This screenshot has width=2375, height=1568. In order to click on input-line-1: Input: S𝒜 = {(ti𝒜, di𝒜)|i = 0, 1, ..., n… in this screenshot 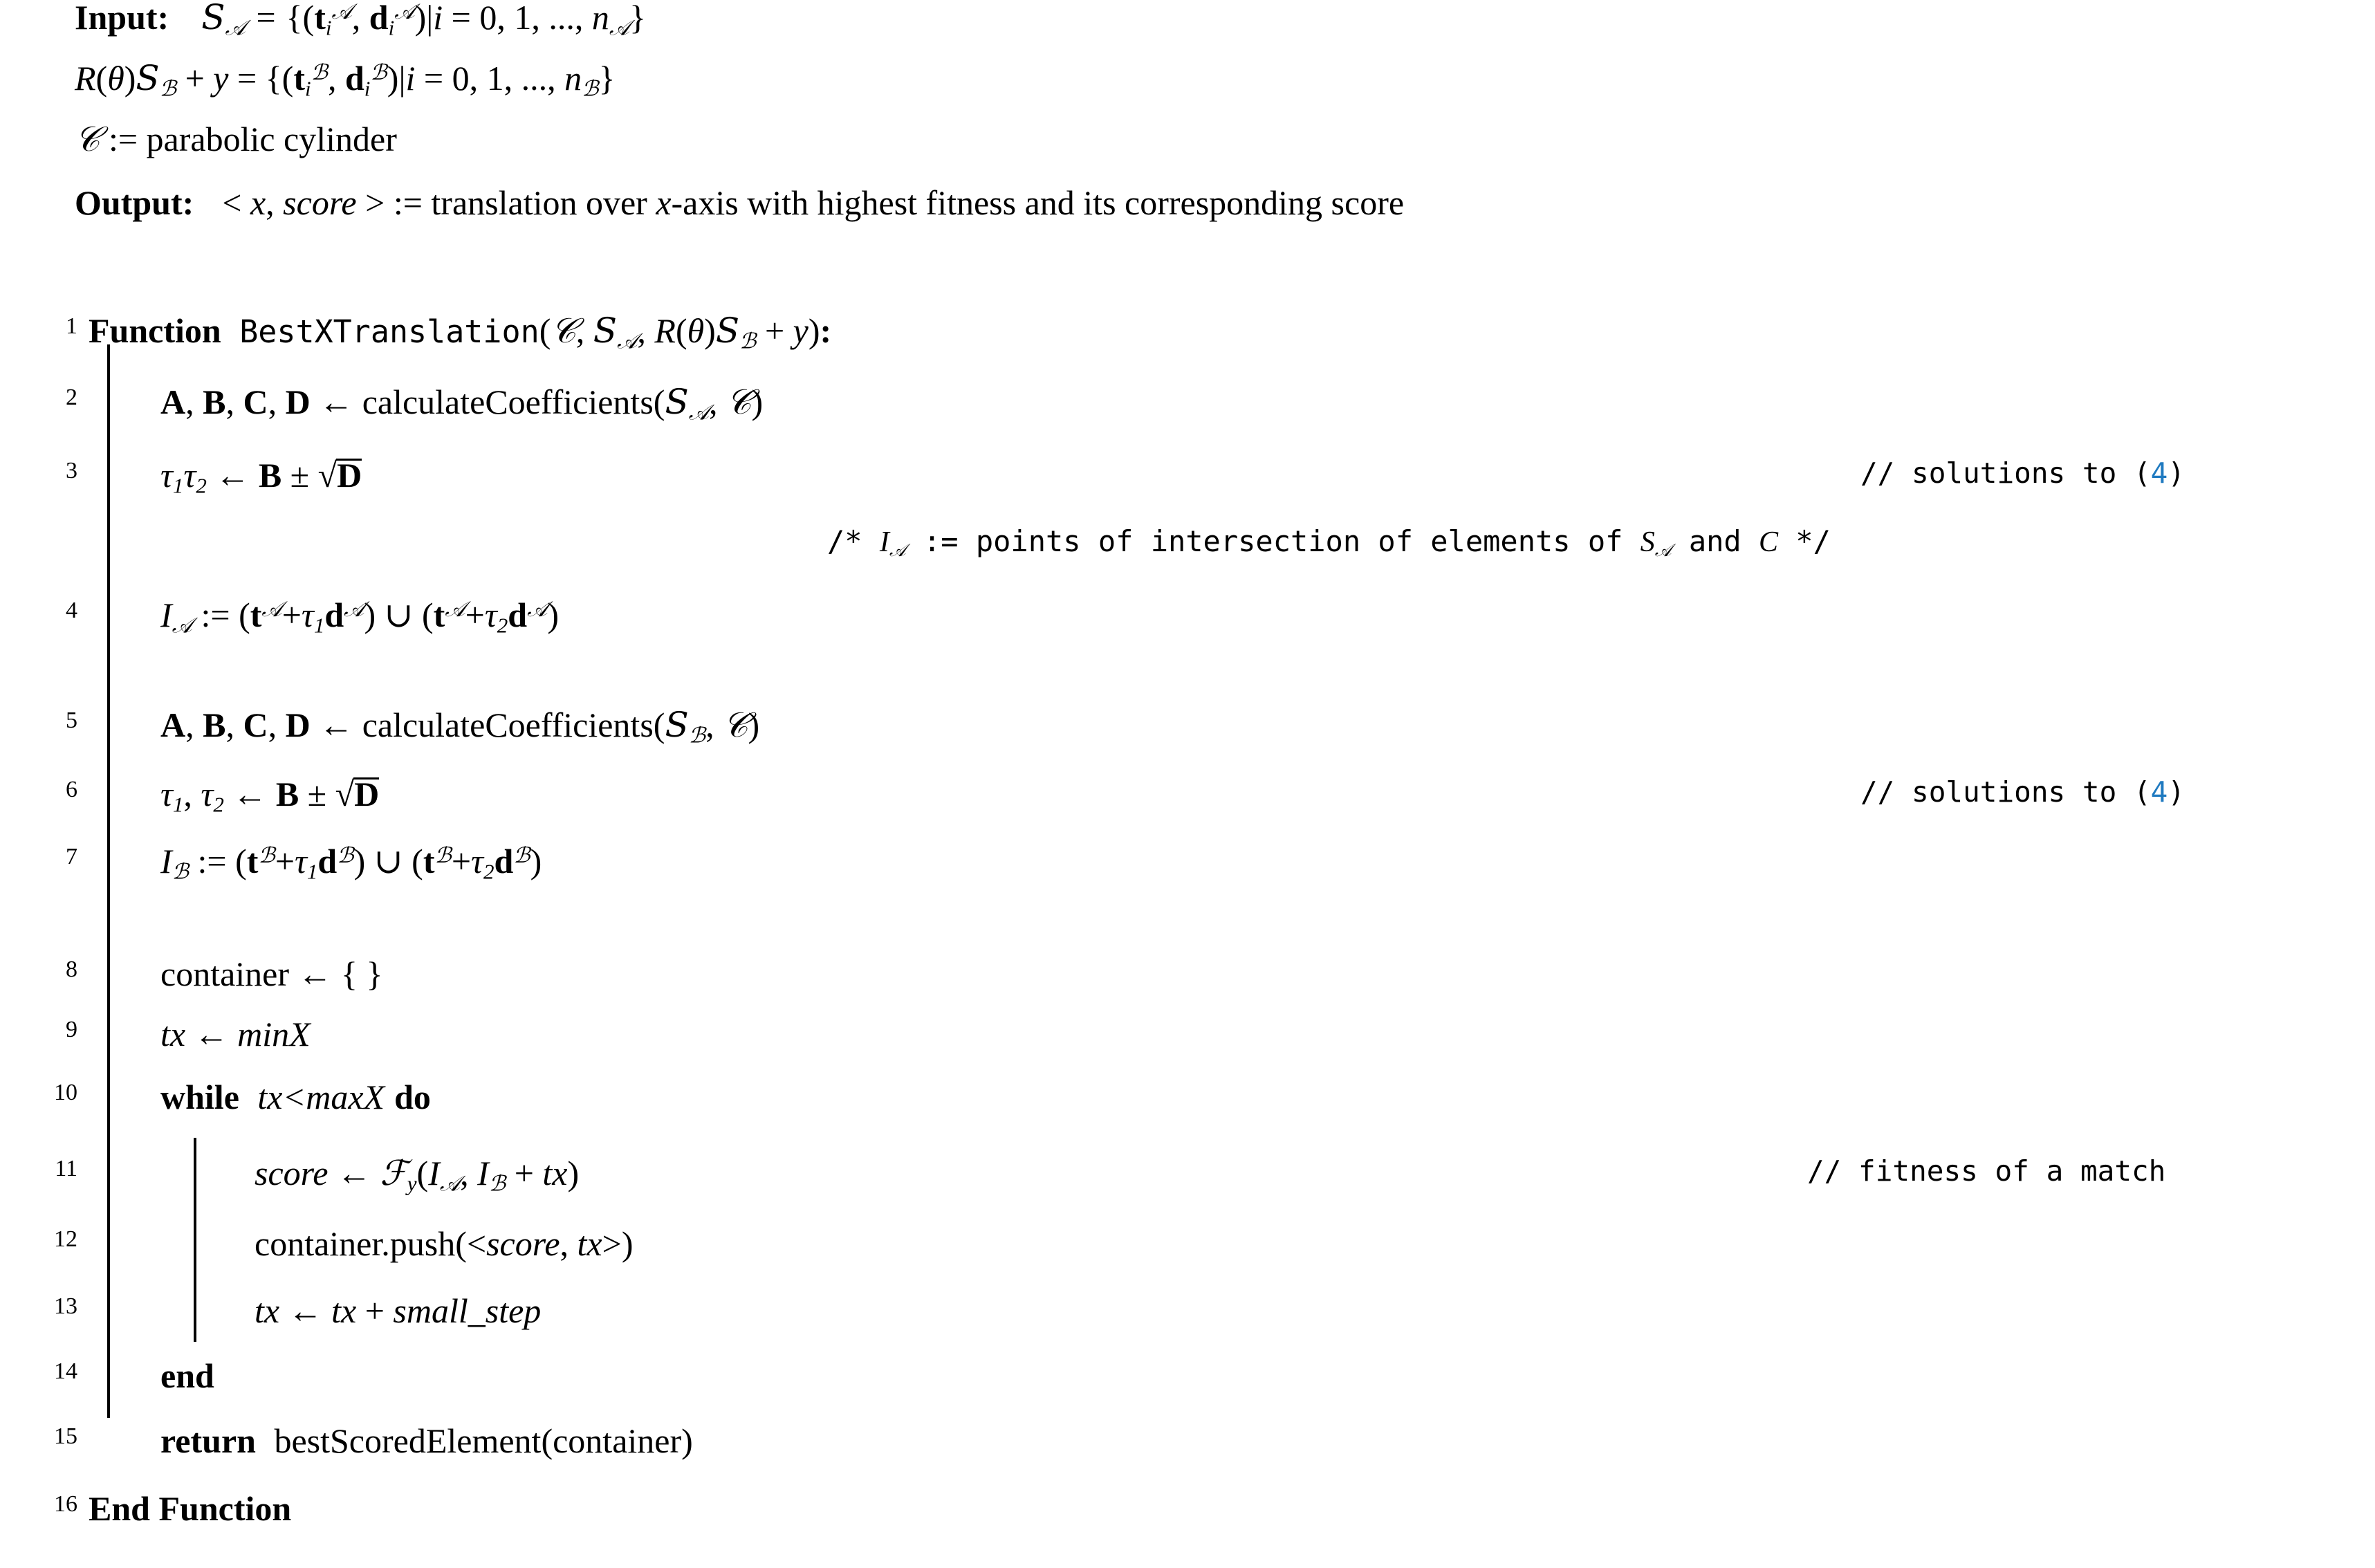, I will do `click(323, 19)`.